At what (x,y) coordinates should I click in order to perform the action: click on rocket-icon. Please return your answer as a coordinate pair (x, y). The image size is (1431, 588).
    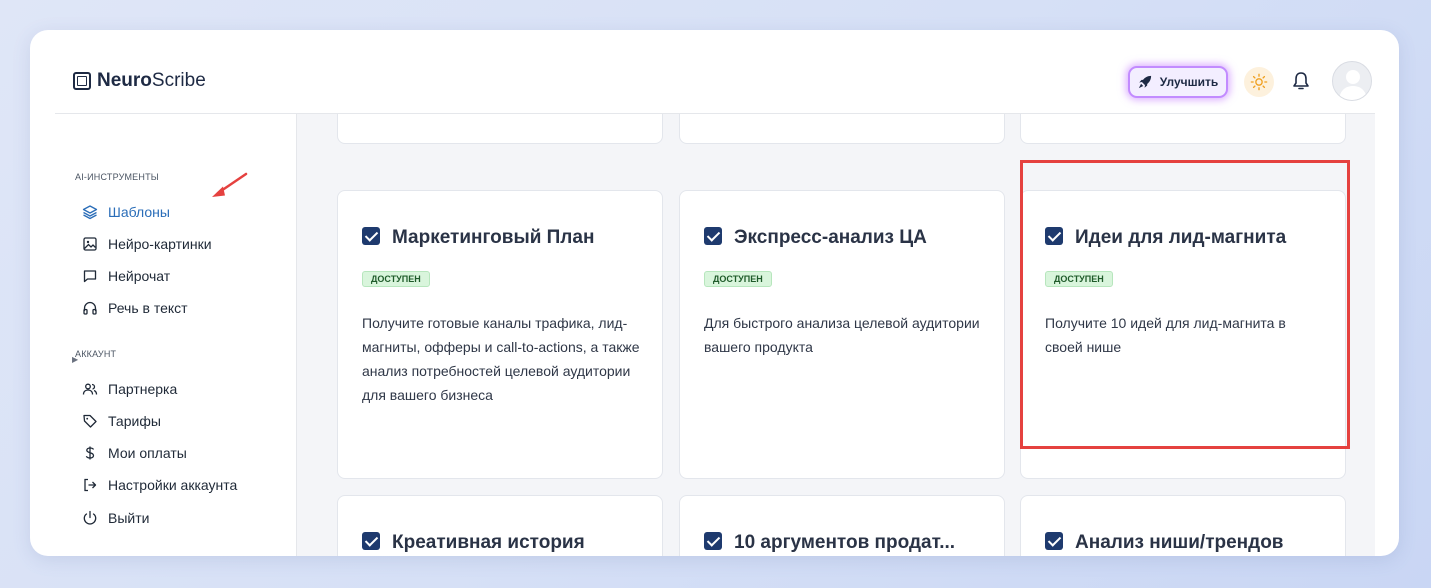
    Looking at the image, I should click on (1144, 82).